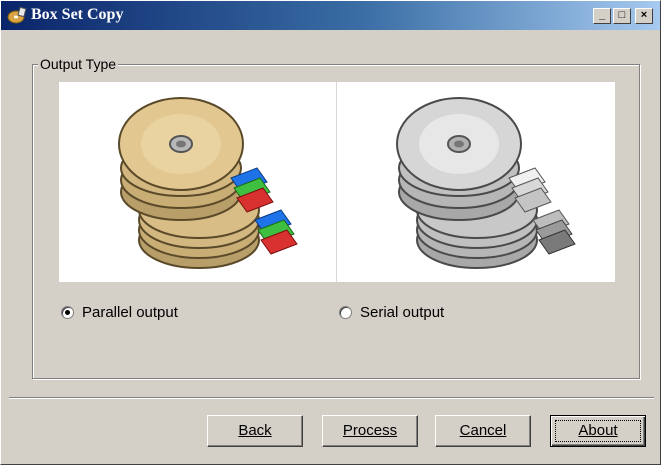 The height and width of the screenshot is (465, 661). I want to click on maximize-button: □, so click(622, 16).